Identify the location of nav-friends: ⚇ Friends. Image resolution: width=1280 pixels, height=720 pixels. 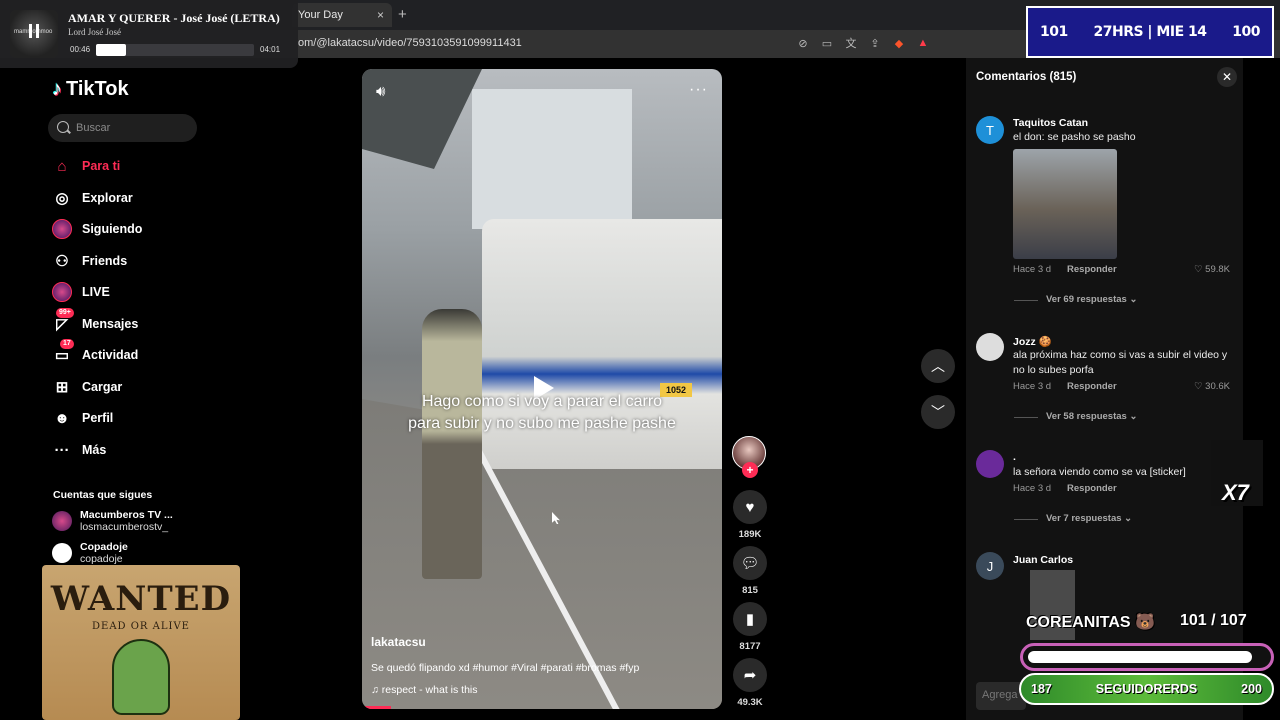
(89, 261).